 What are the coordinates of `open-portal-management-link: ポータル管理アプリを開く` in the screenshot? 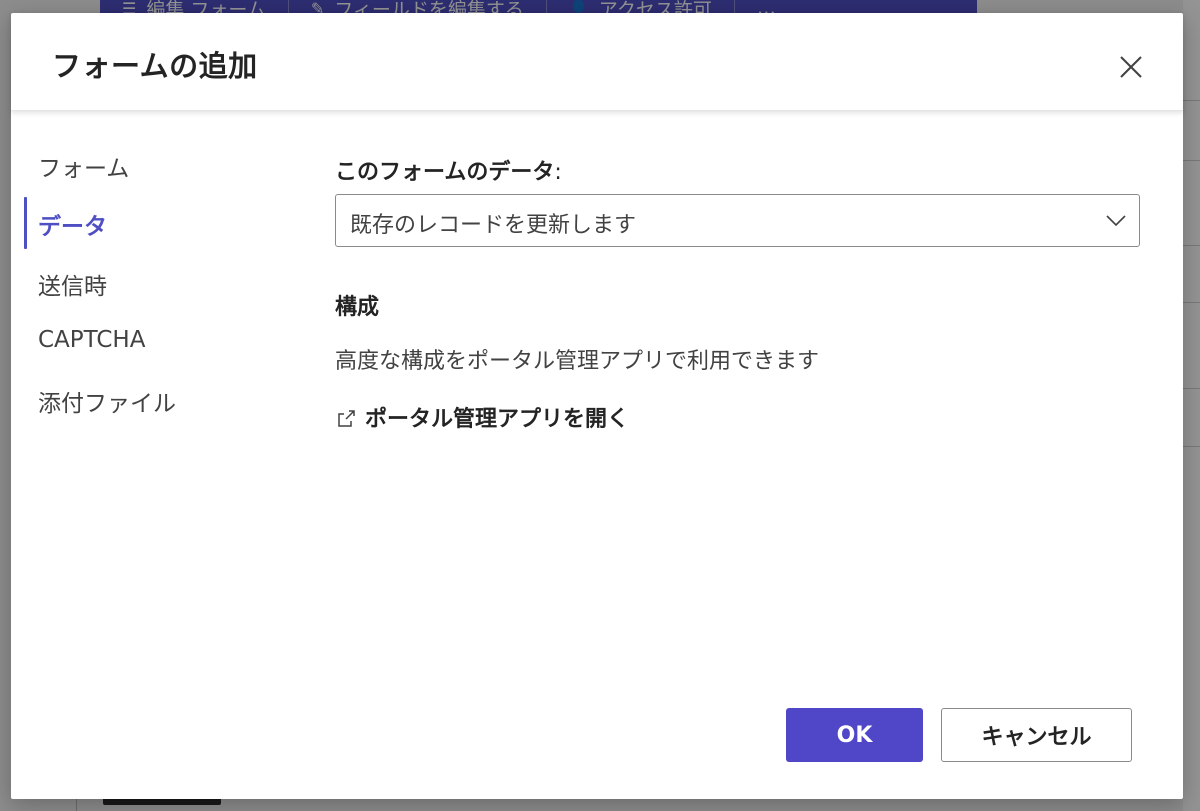 It's located at (482, 417).